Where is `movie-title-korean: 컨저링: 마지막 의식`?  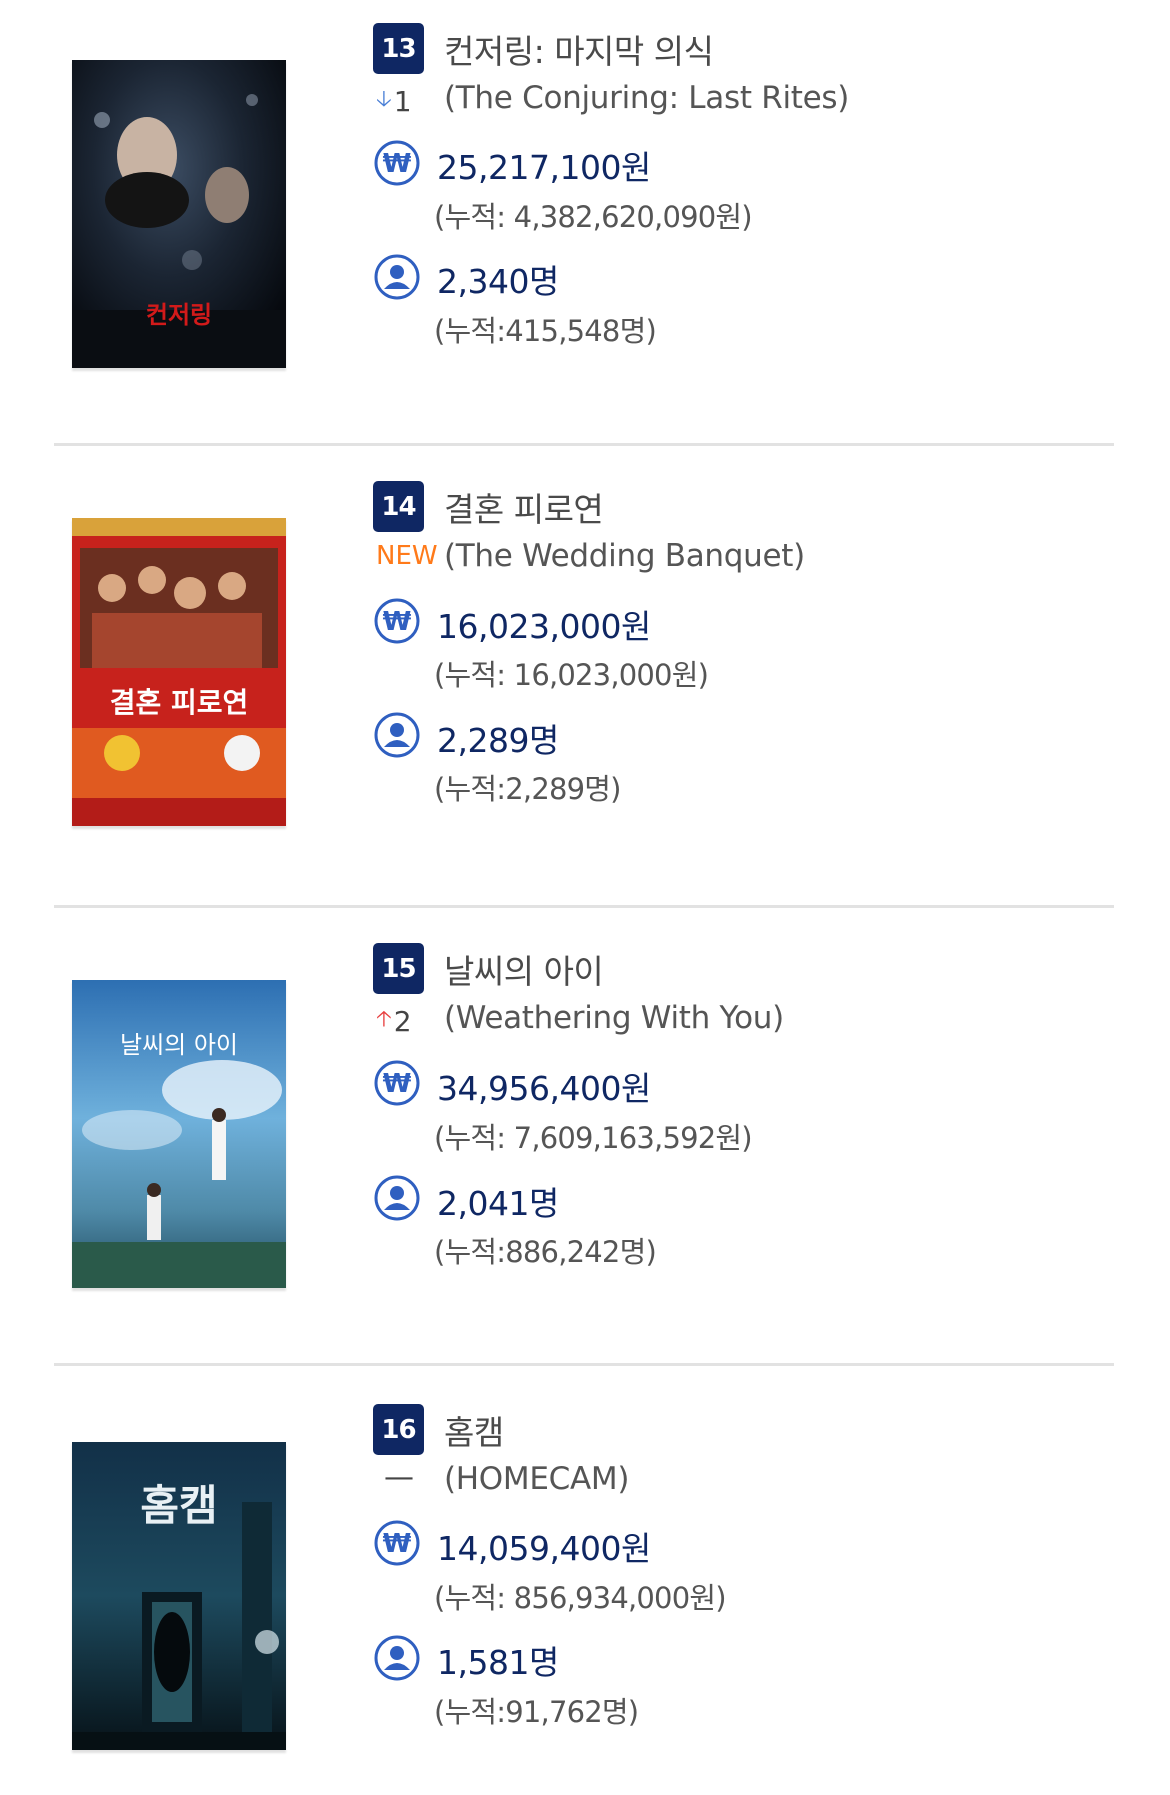
movie-title-korean: 컨저링: 마지막 의식 is located at coordinates (579, 49).